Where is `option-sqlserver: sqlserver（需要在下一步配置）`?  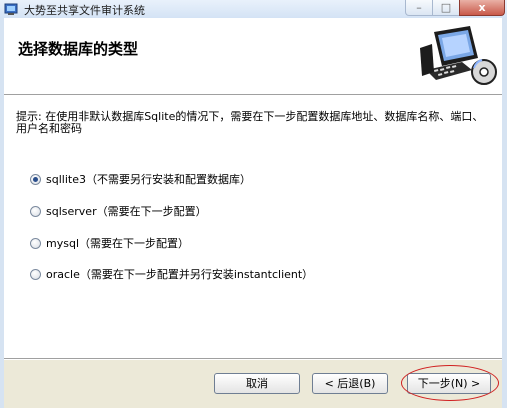 option-sqlserver: sqlserver（需要在下一步配置） is located at coordinates (118, 211).